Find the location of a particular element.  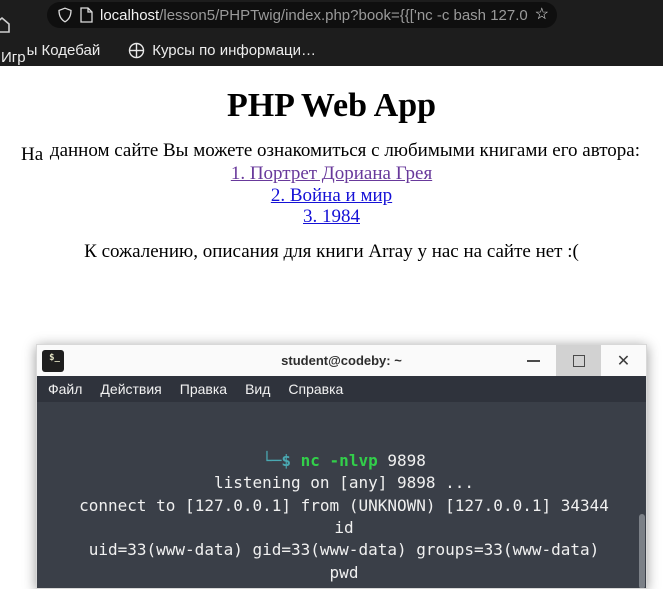

home-icon is located at coordinates (5, 25).